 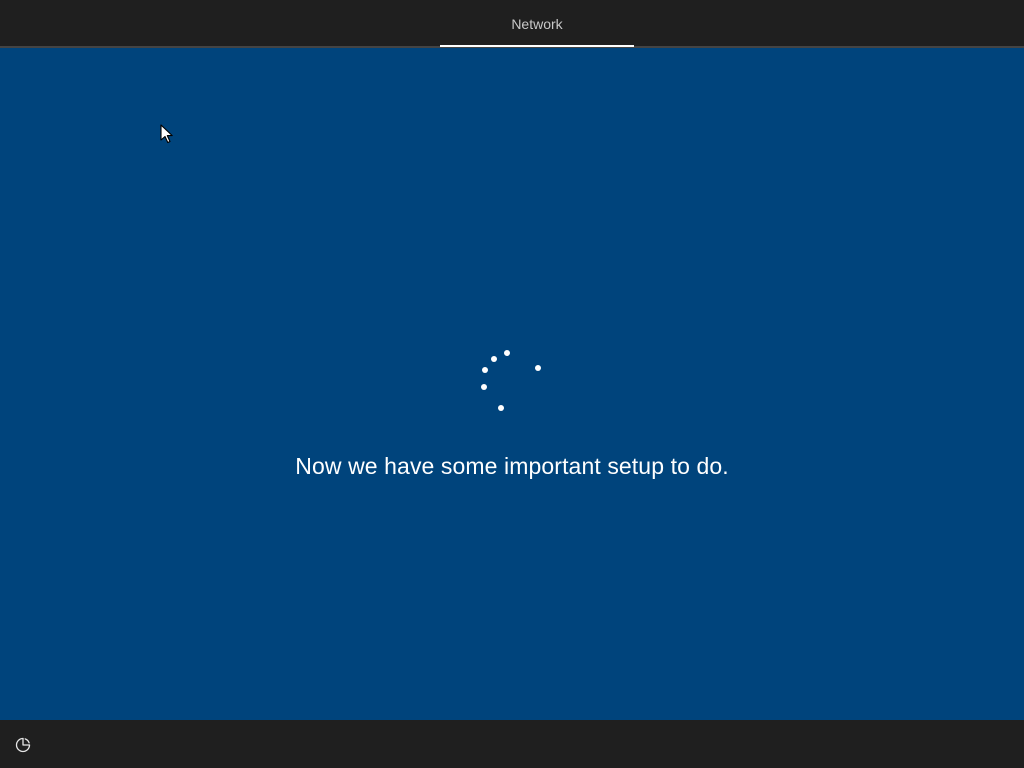 I want to click on tab-network-label: Network, so click(x=537, y=24).